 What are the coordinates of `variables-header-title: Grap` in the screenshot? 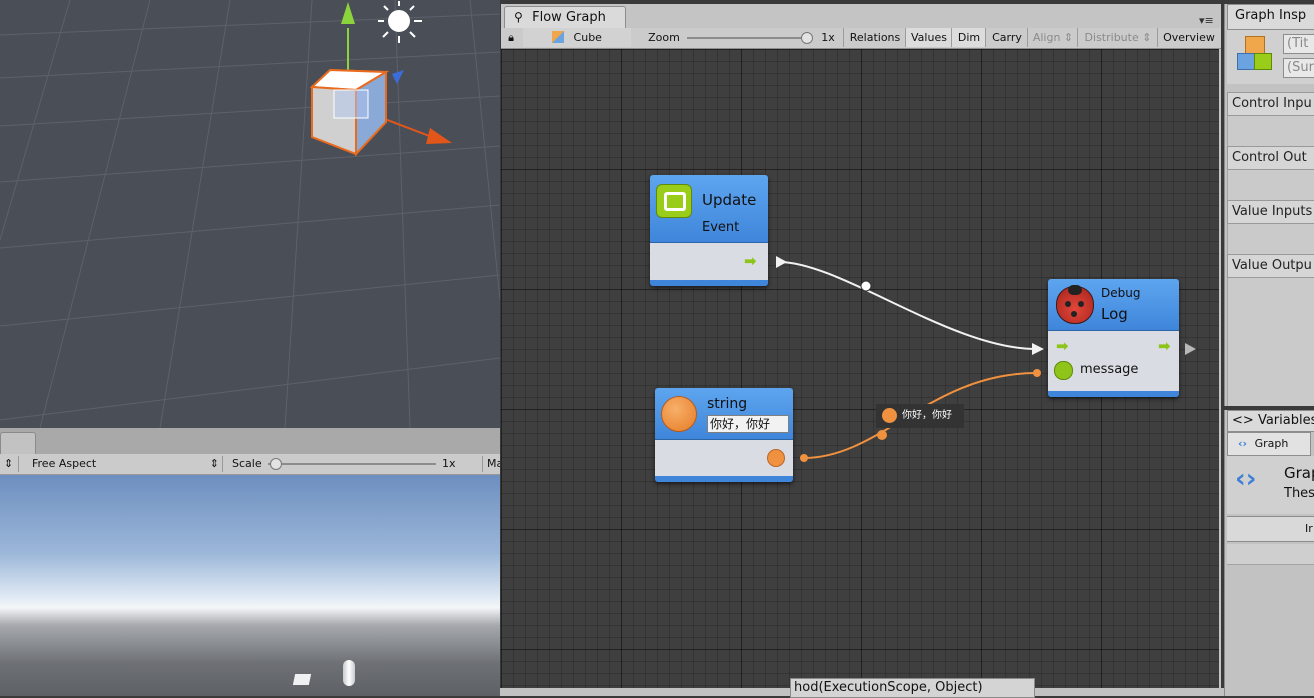 It's located at (1299, 473).